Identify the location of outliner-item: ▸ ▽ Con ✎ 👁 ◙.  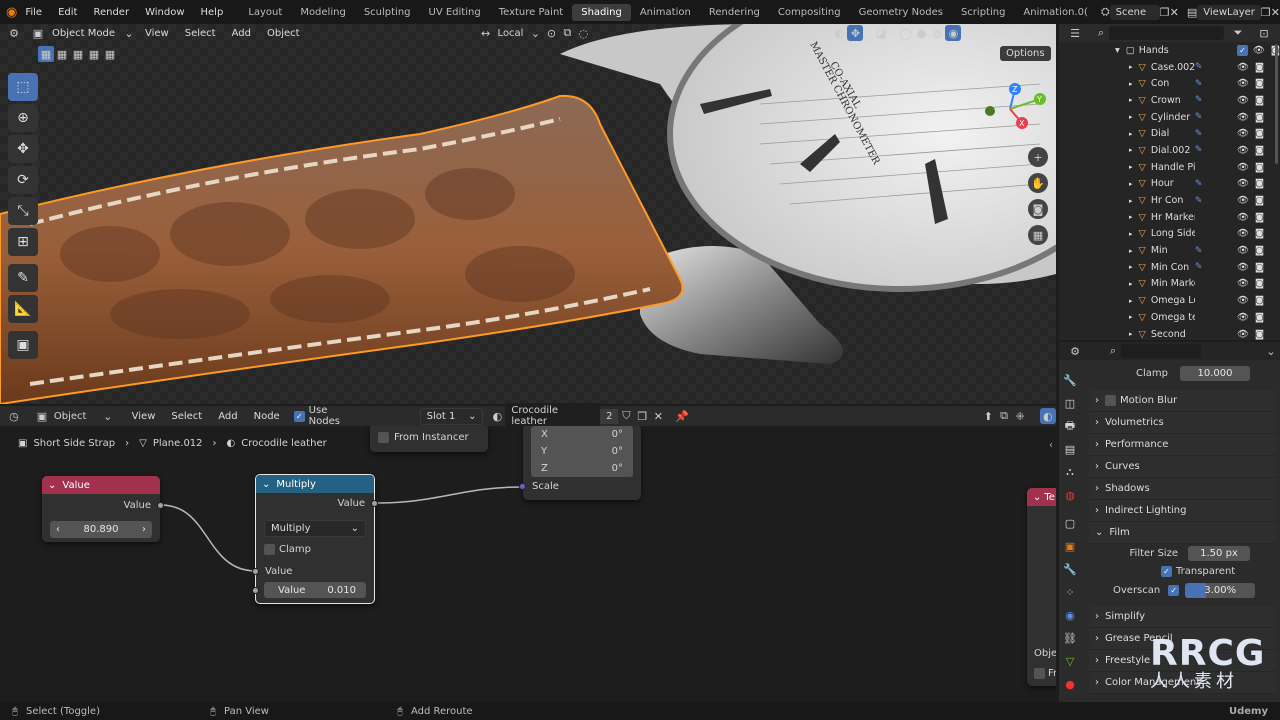
(1169, 83).